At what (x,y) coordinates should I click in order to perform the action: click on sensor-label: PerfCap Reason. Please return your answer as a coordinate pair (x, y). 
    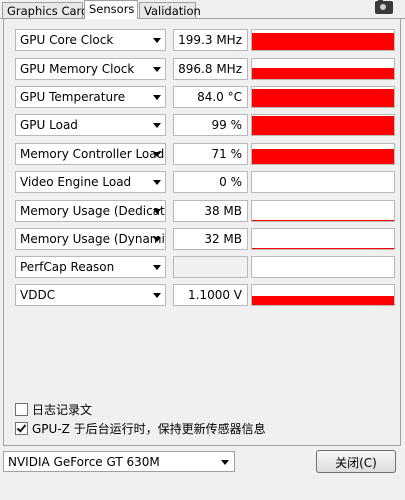
    Looking at the image, I should click on (67, 267).